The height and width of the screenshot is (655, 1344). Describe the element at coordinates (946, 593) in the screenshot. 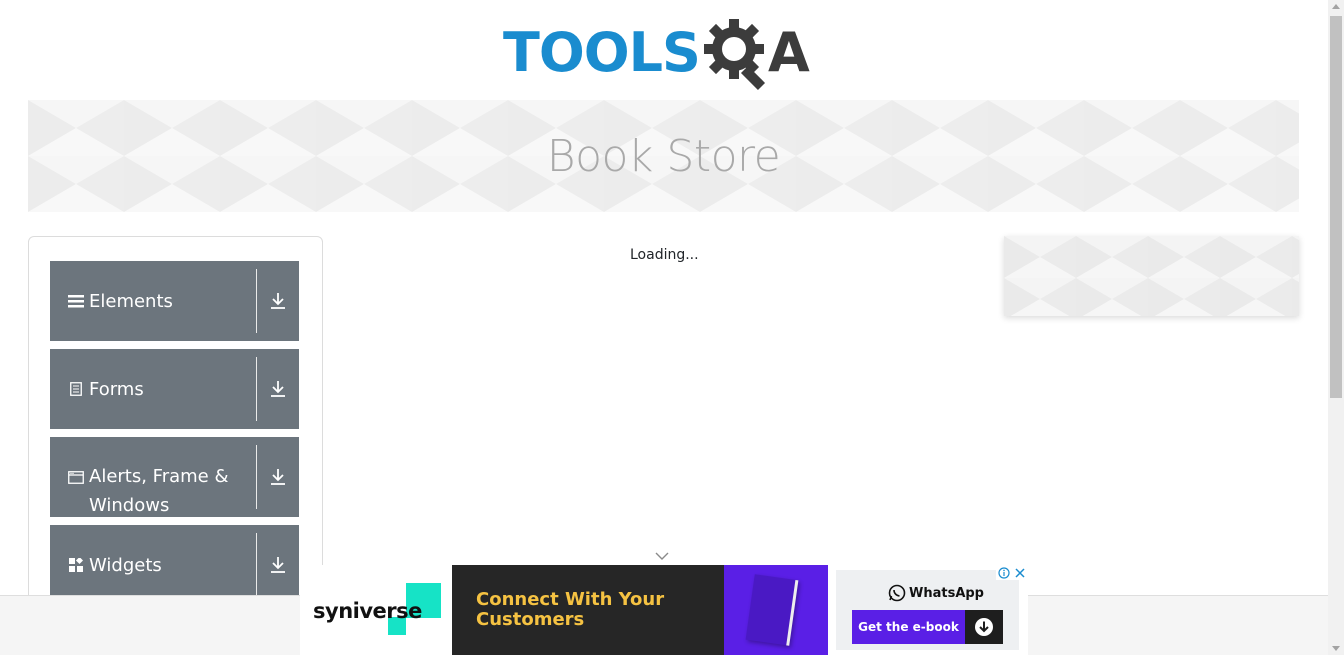

I see `whatsapp-label: WhatsApp` at that location.